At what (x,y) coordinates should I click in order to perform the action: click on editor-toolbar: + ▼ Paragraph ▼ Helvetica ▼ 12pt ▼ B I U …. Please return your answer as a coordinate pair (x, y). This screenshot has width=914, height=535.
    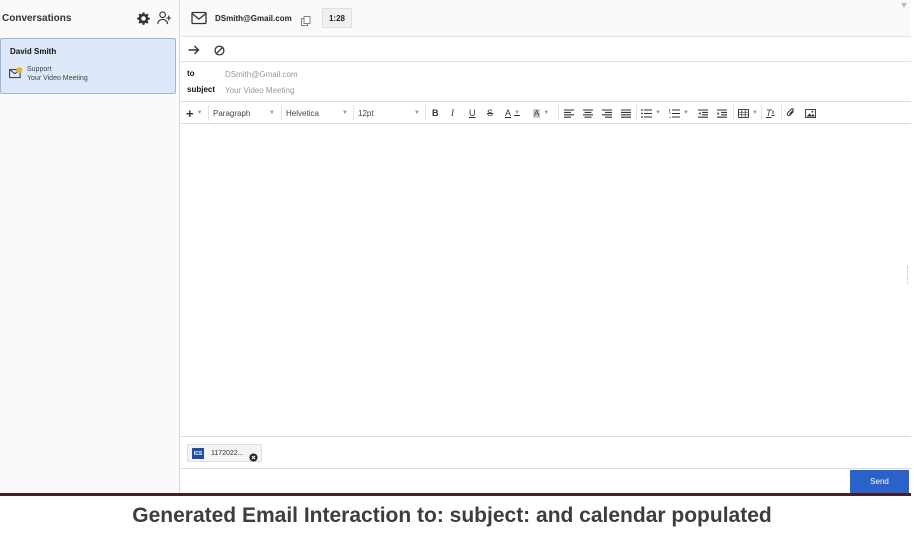
    Looking at the image, I should click on (546, 113).